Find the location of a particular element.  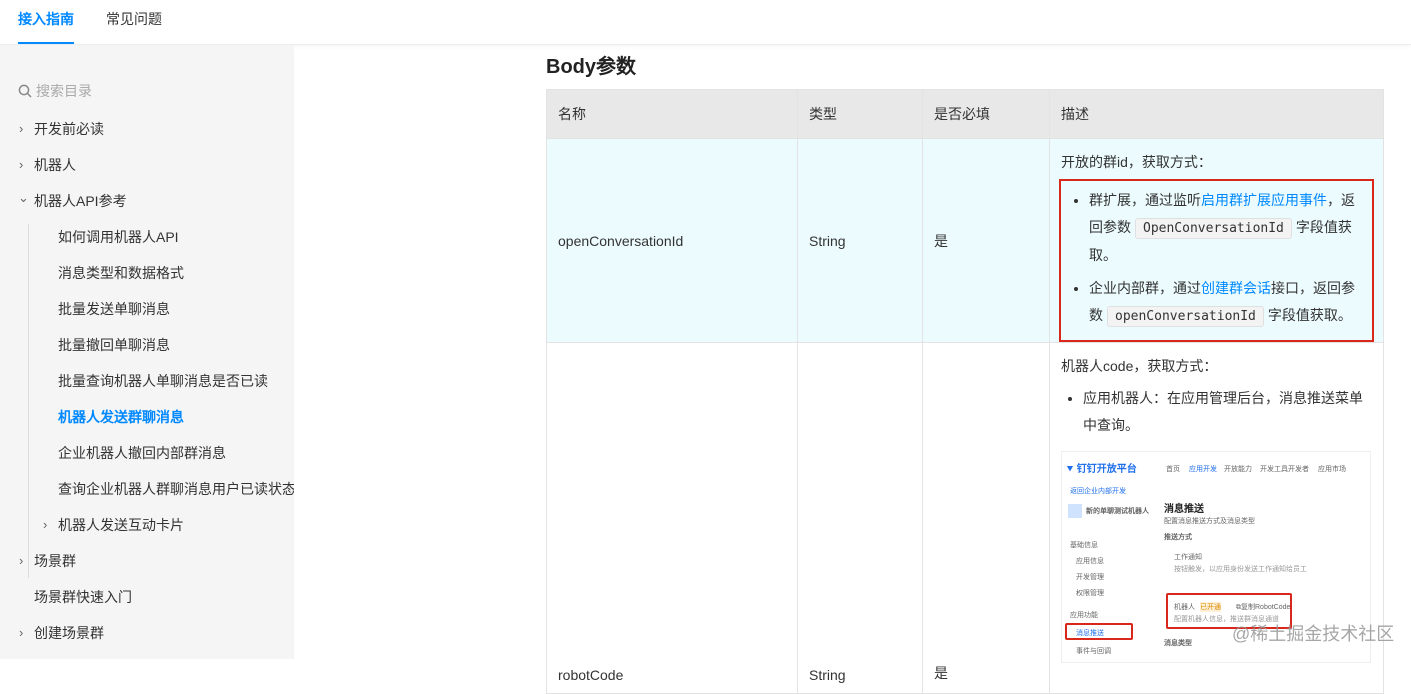

sidebar-item-label: 开发前必读 is located at coordinates (69, 129).